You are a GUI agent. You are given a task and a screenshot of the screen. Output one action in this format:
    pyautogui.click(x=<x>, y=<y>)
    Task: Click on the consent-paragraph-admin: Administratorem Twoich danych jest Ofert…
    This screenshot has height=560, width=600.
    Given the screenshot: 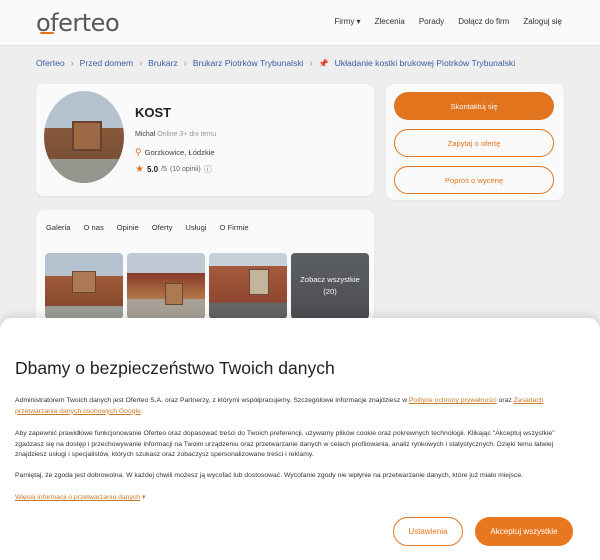 What is the action you would take?
    pyautogui.click(x=300, y=406)
    